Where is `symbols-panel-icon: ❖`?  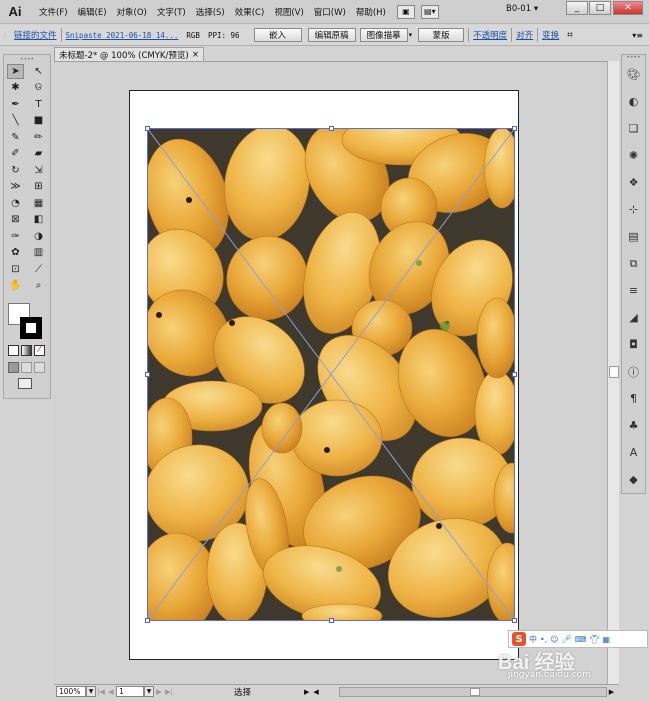 symbols-panel-icon: ❖ is located at coordinates (633, 182).